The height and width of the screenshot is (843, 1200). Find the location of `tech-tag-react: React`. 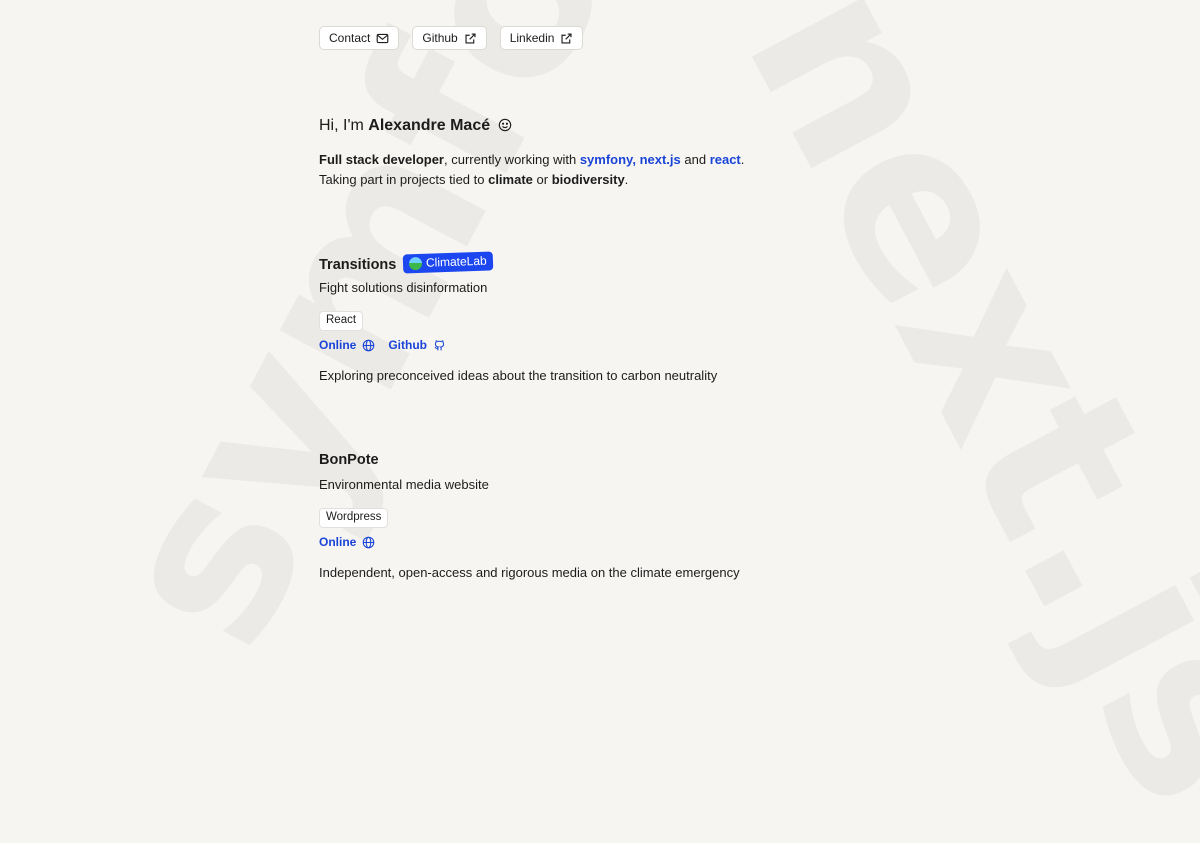

tech-tag-react: React is located at coordinates (341, 321).